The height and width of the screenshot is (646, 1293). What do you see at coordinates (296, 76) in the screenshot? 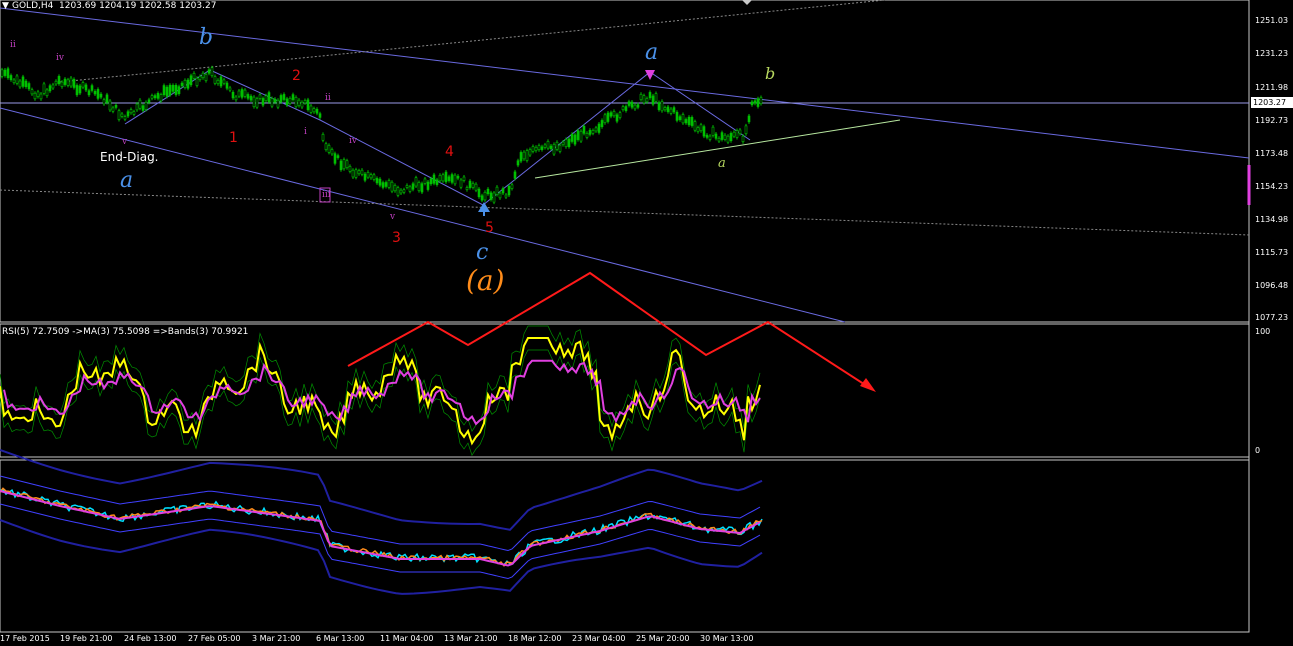
I see `wave-label-2: 2` at bounding box center [296, 76].